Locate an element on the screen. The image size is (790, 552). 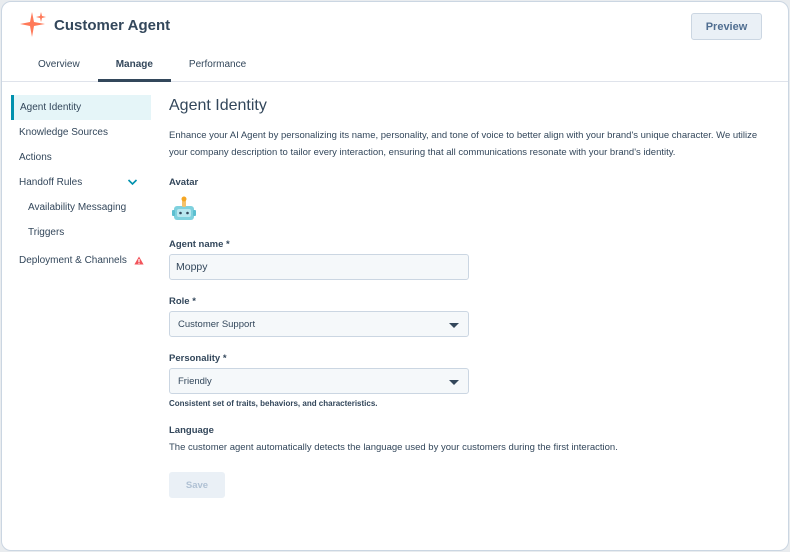
sidebar-item-triggers: Triggers is located at coordinates (81, 232).